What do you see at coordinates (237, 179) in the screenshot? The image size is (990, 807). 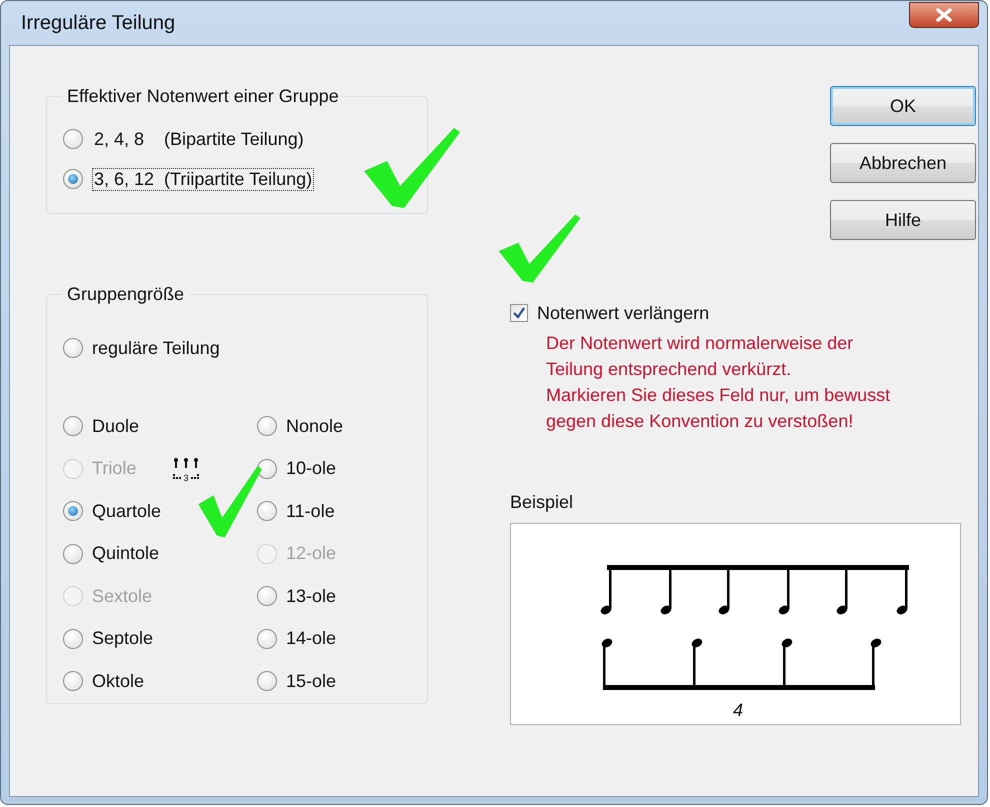 I see `radio-option: 3, 6, 12 (Triipartite Teilung)` at bounding box center [237, 179].